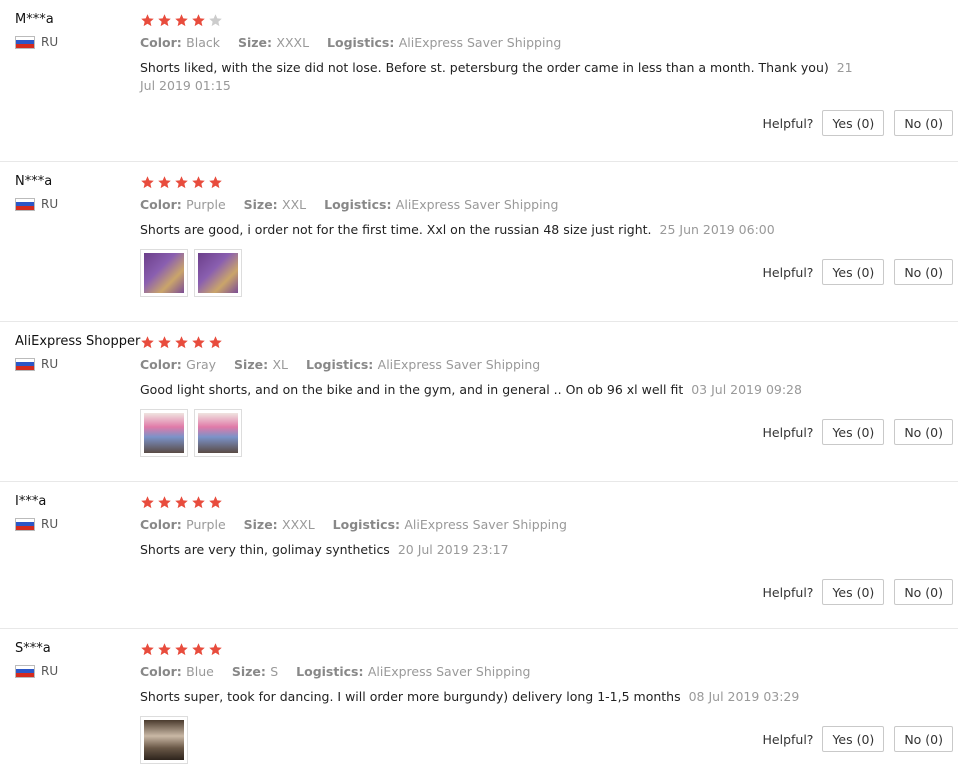  Describe the element at coordinates (274, 671) in the screenshot. I see `size-value: S` at that location.